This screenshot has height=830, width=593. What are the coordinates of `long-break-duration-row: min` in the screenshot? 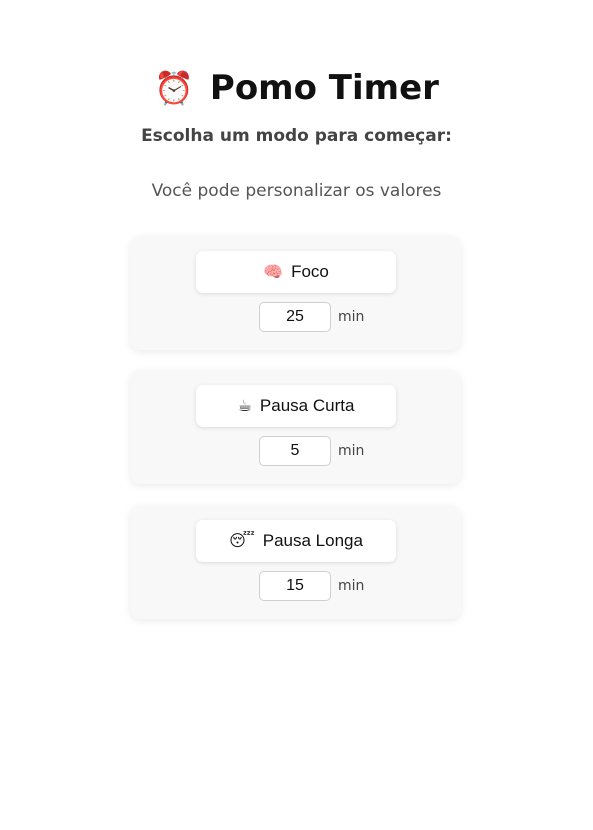 It's located at (295, 586).